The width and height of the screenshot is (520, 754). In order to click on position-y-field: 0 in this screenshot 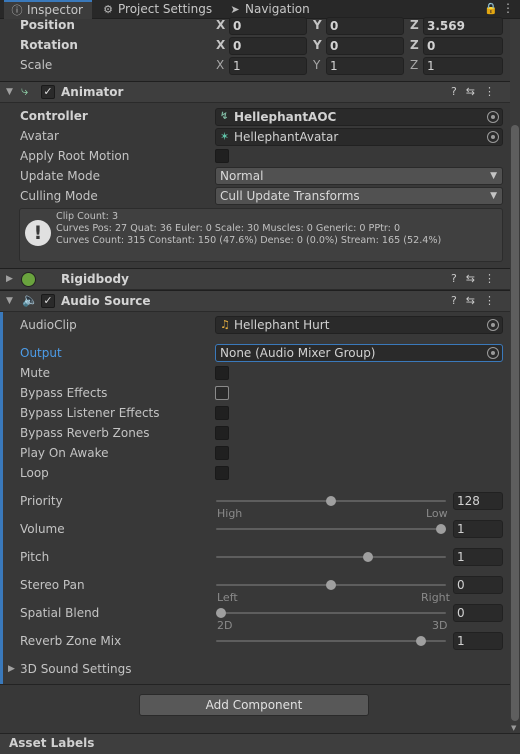, I will do `click(365, 26)`.